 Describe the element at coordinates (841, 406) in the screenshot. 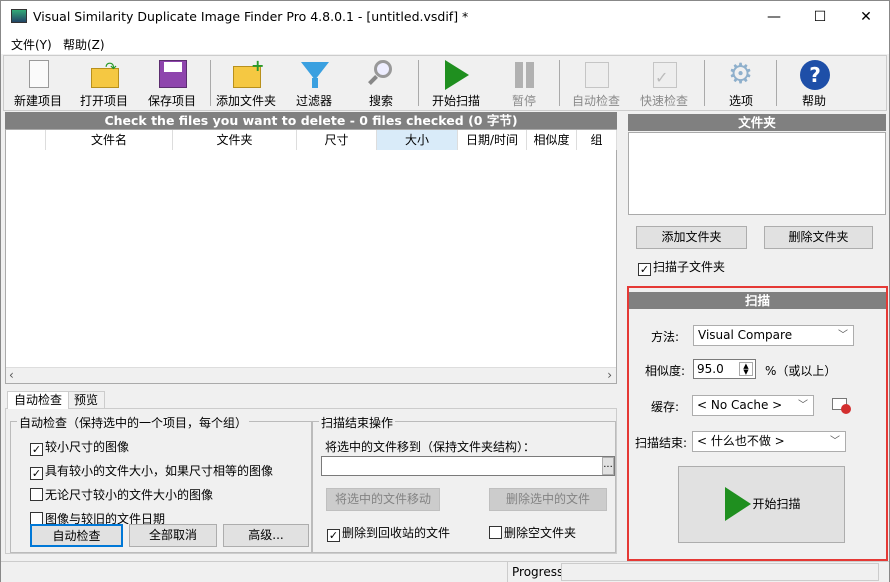

I see `clear-cache-icon` at that location.